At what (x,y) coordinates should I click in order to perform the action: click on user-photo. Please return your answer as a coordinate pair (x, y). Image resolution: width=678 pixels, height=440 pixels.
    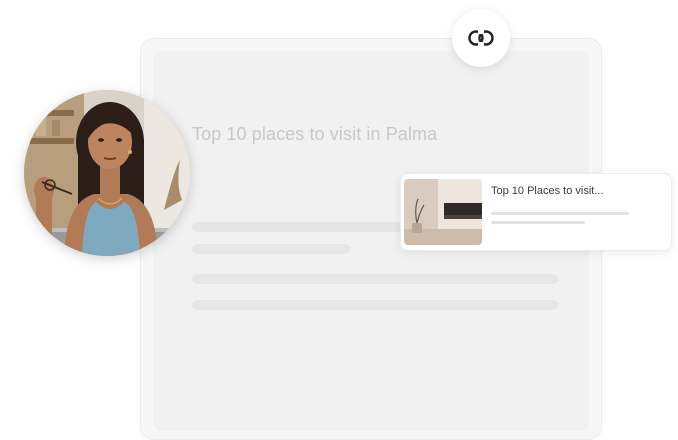
    Looking at the image, I should click on (107, 173).